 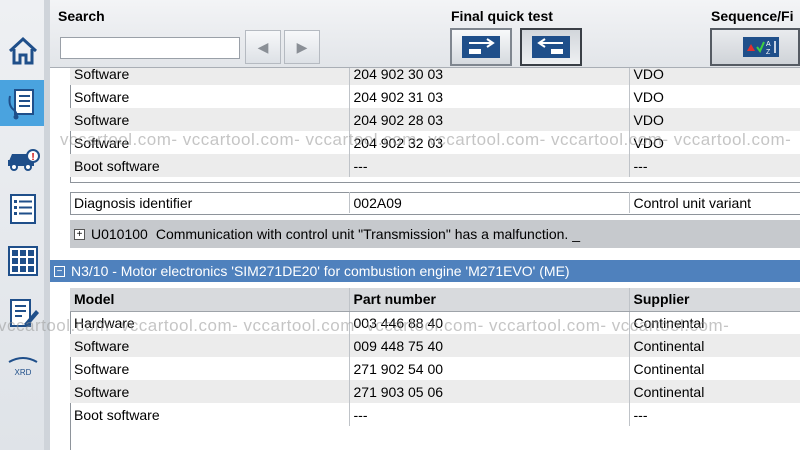 What do you see at coordinates (24, 160) in the screenshot?
I see `vehicle-icon: !` at bounding box center [24, 160].